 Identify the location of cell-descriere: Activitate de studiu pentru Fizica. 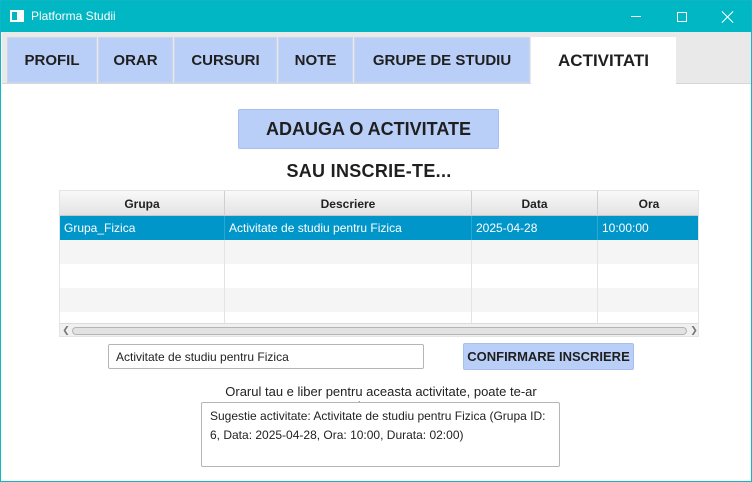
(348, 228).